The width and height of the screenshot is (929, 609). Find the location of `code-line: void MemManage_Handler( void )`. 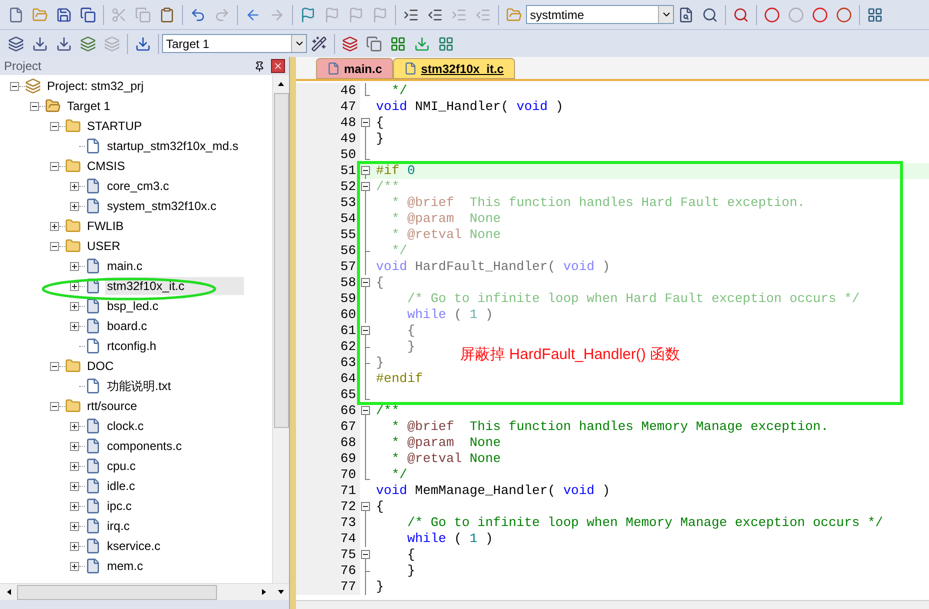

code-line: void MemManage_Handler( void ) is located at coordinates (493, 491).